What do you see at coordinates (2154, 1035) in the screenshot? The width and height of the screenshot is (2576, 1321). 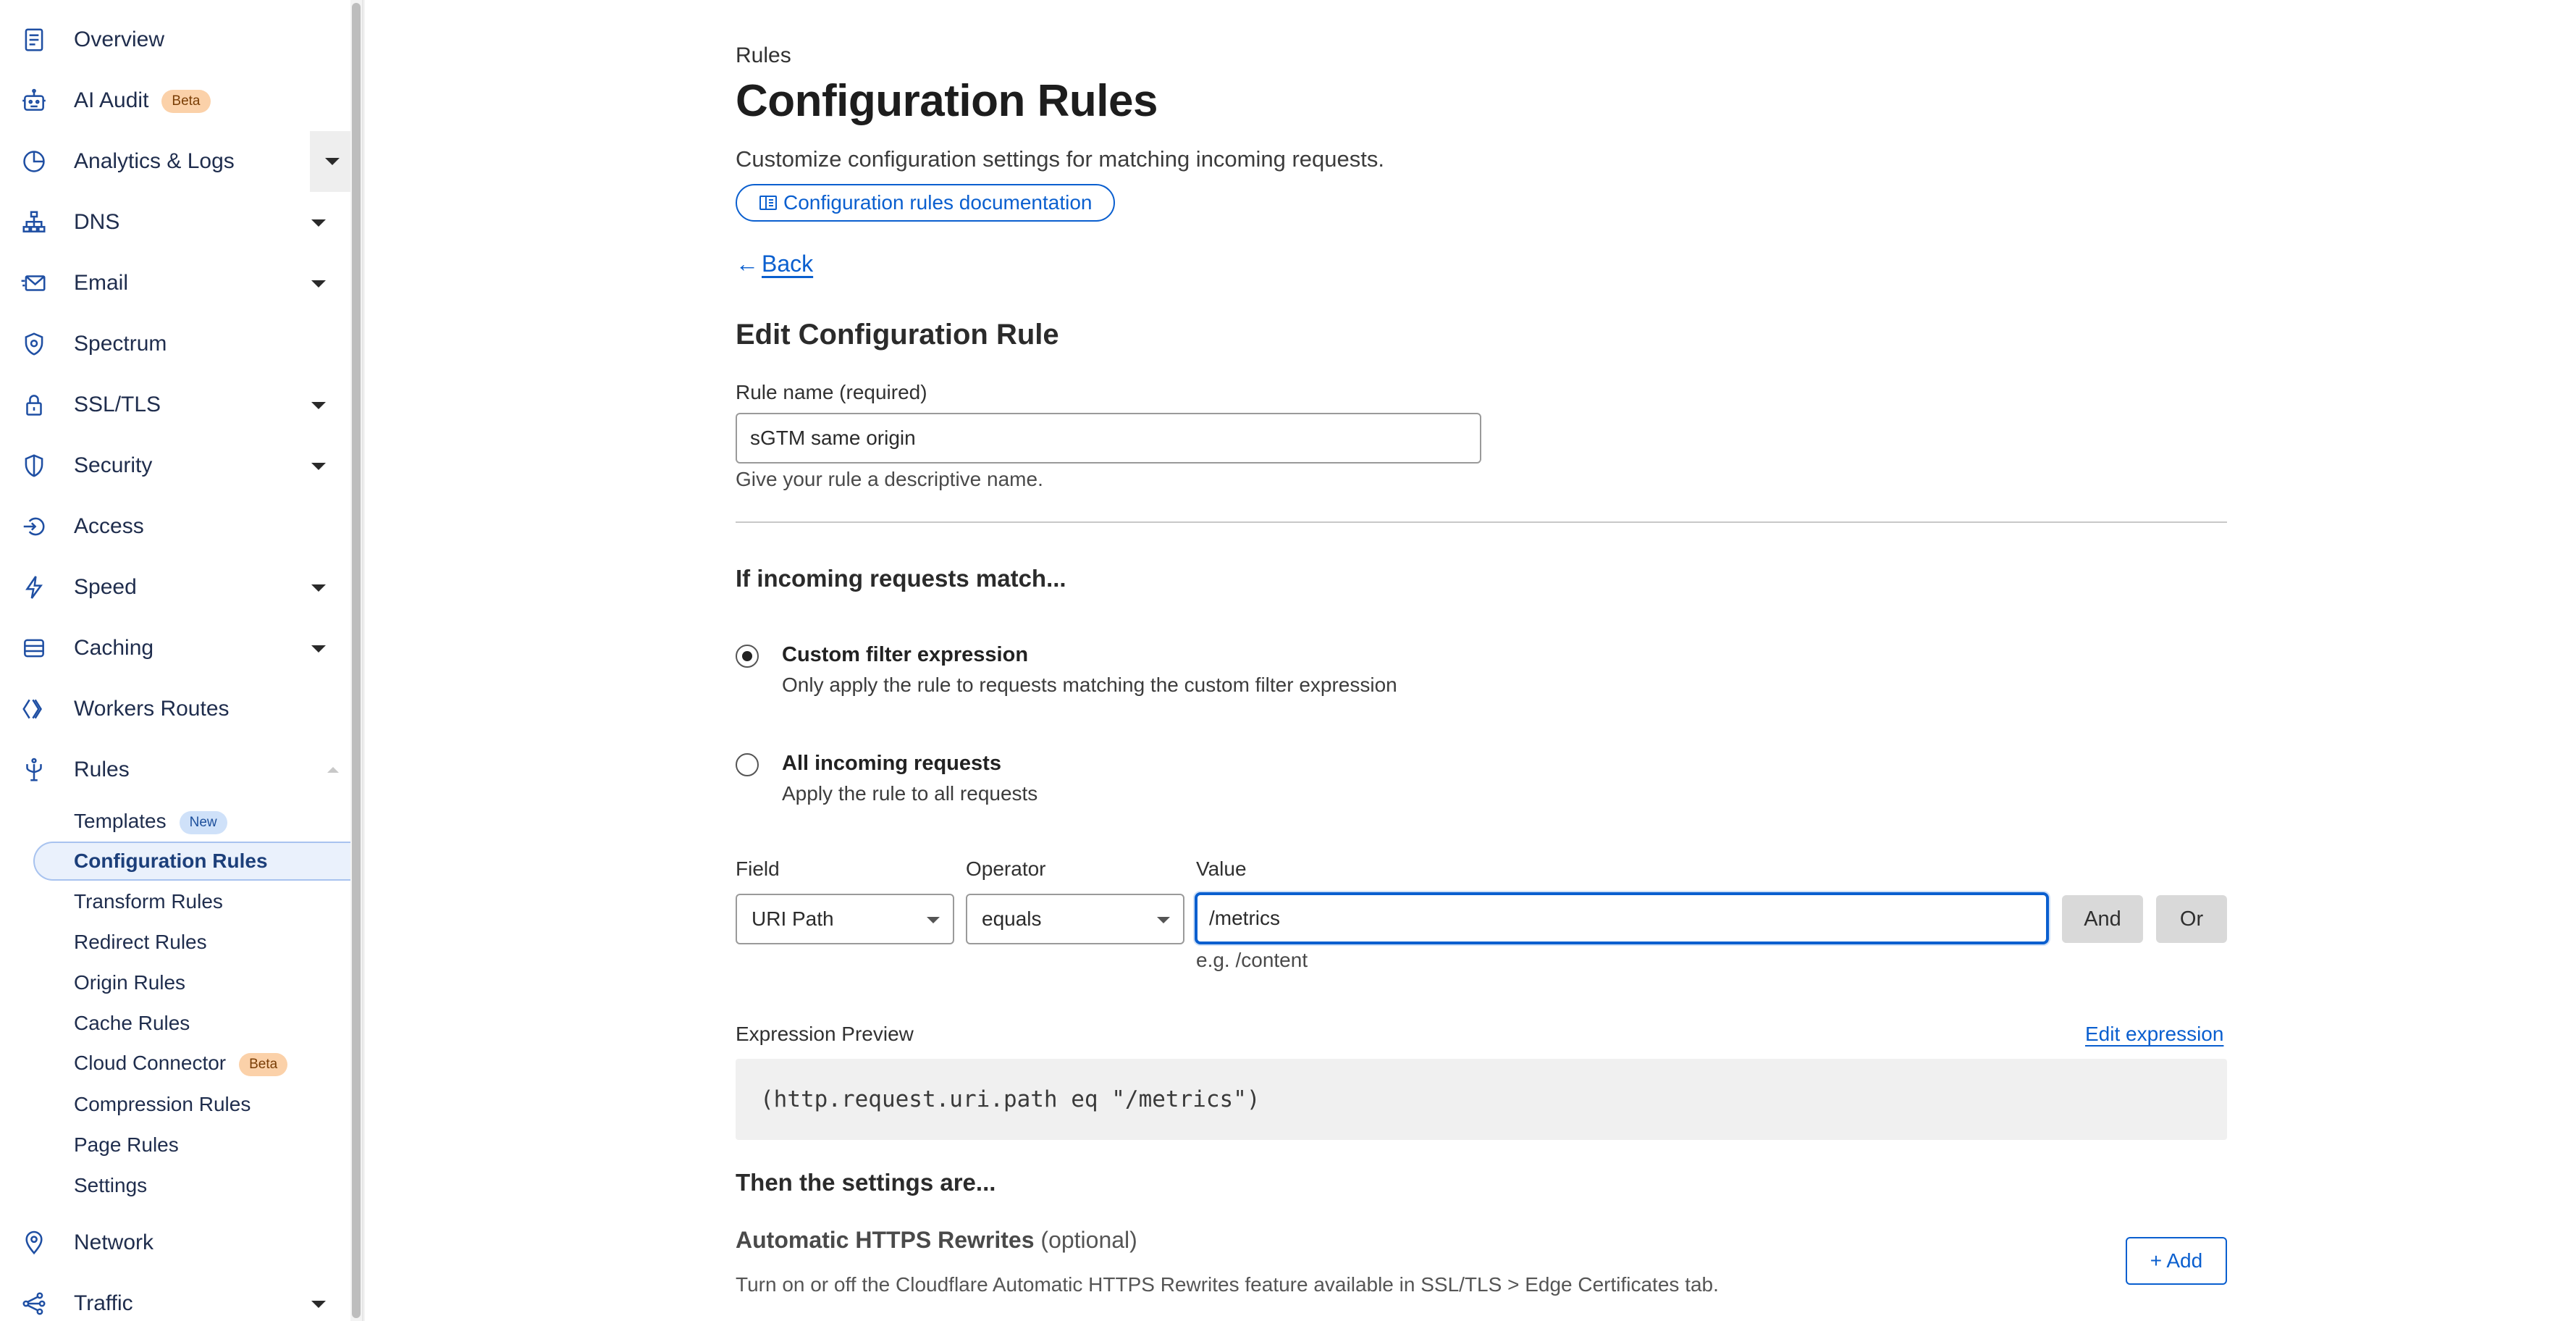 I see `edit-expression-link: Edit expression` at bounding box center [2154, 1035].